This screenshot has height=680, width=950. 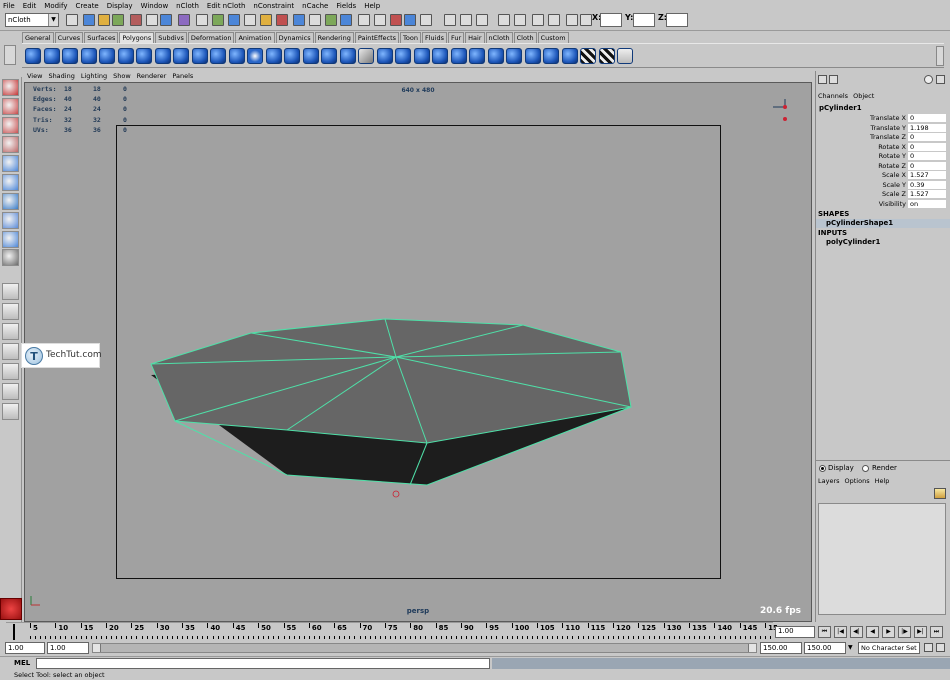 What do you see at coordinates (824, 632) in the screenshot?
I see `playback-button-icon: ⏮` at bounding box center [824, 632].